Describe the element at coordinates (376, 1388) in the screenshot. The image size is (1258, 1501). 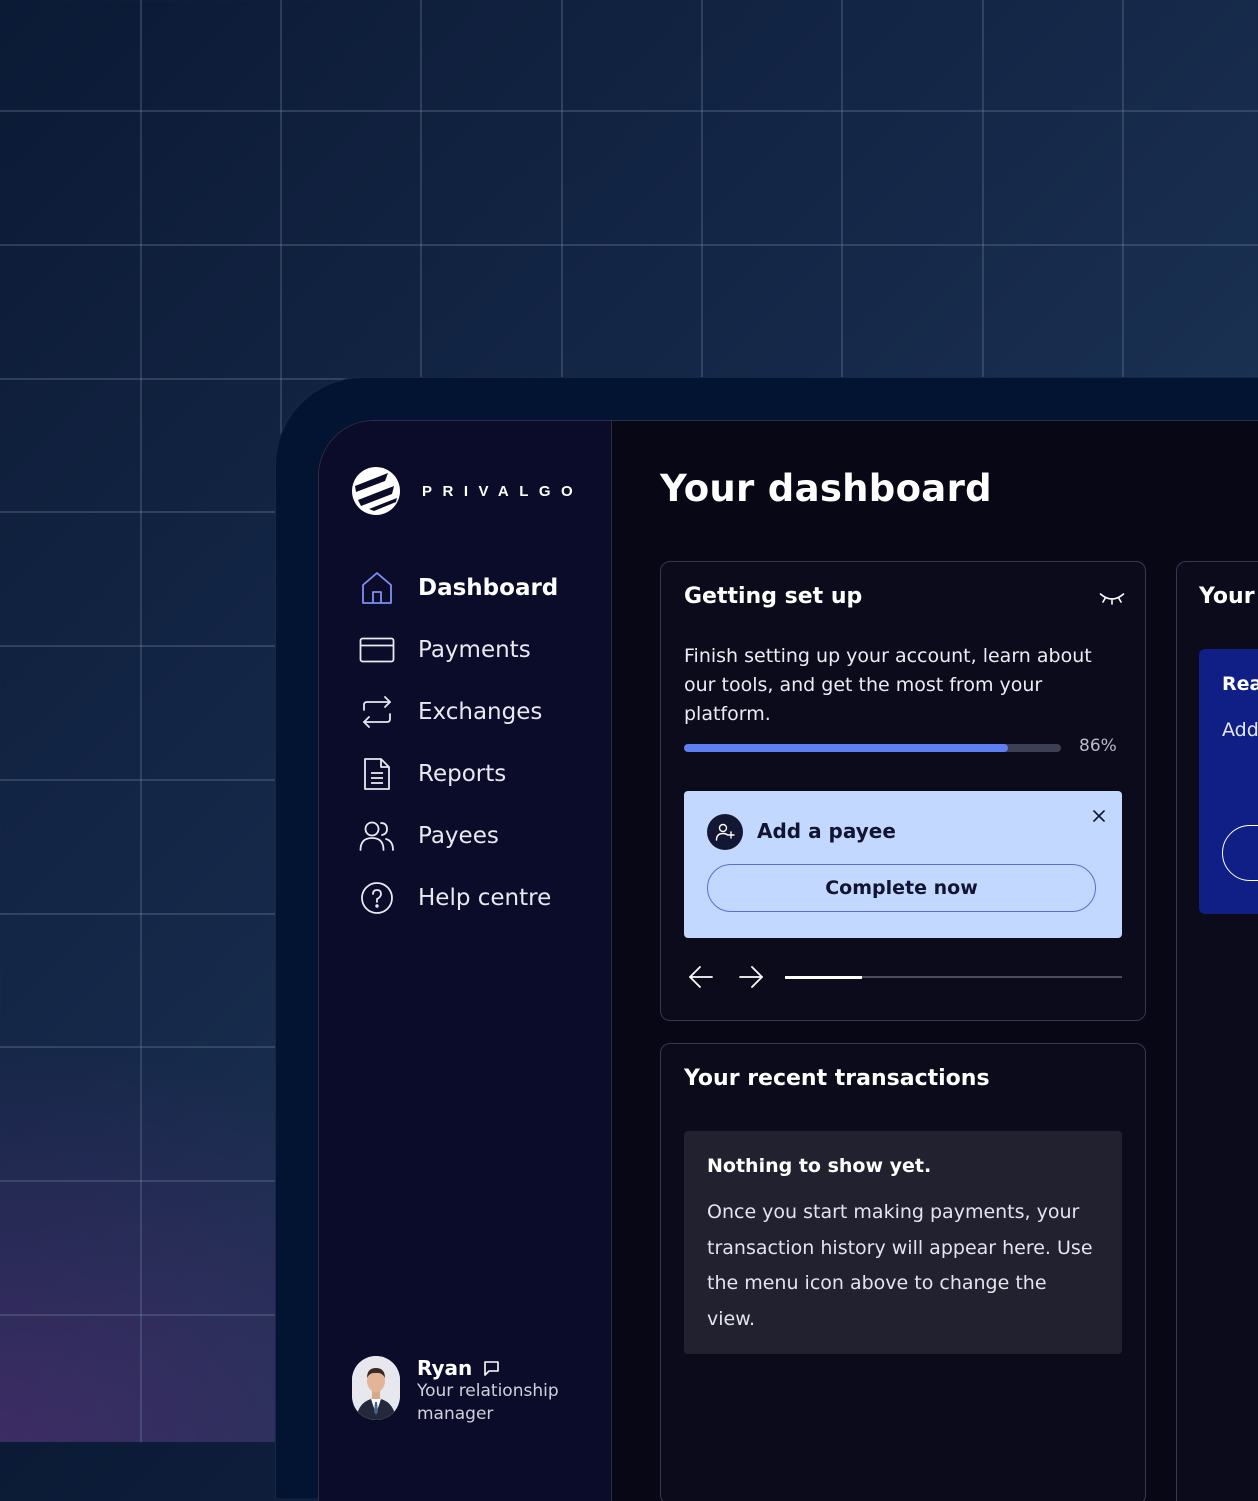
I see `avatar` at that location.